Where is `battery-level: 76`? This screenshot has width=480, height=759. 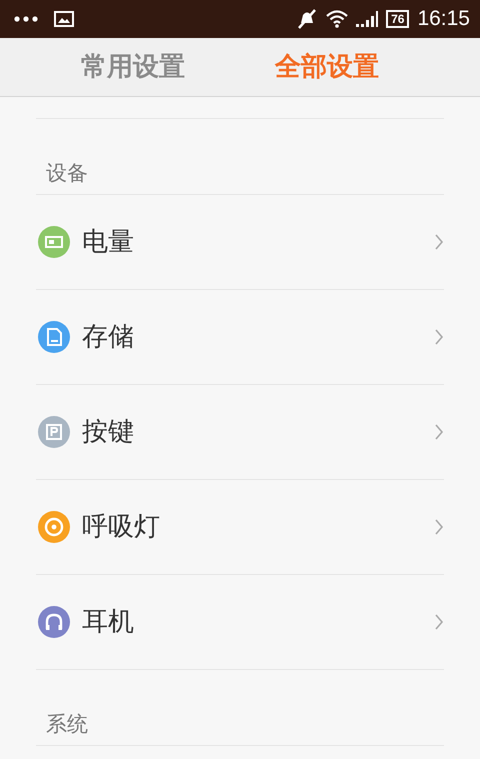 battery-level: 76 is located at coordinates (398, 19).